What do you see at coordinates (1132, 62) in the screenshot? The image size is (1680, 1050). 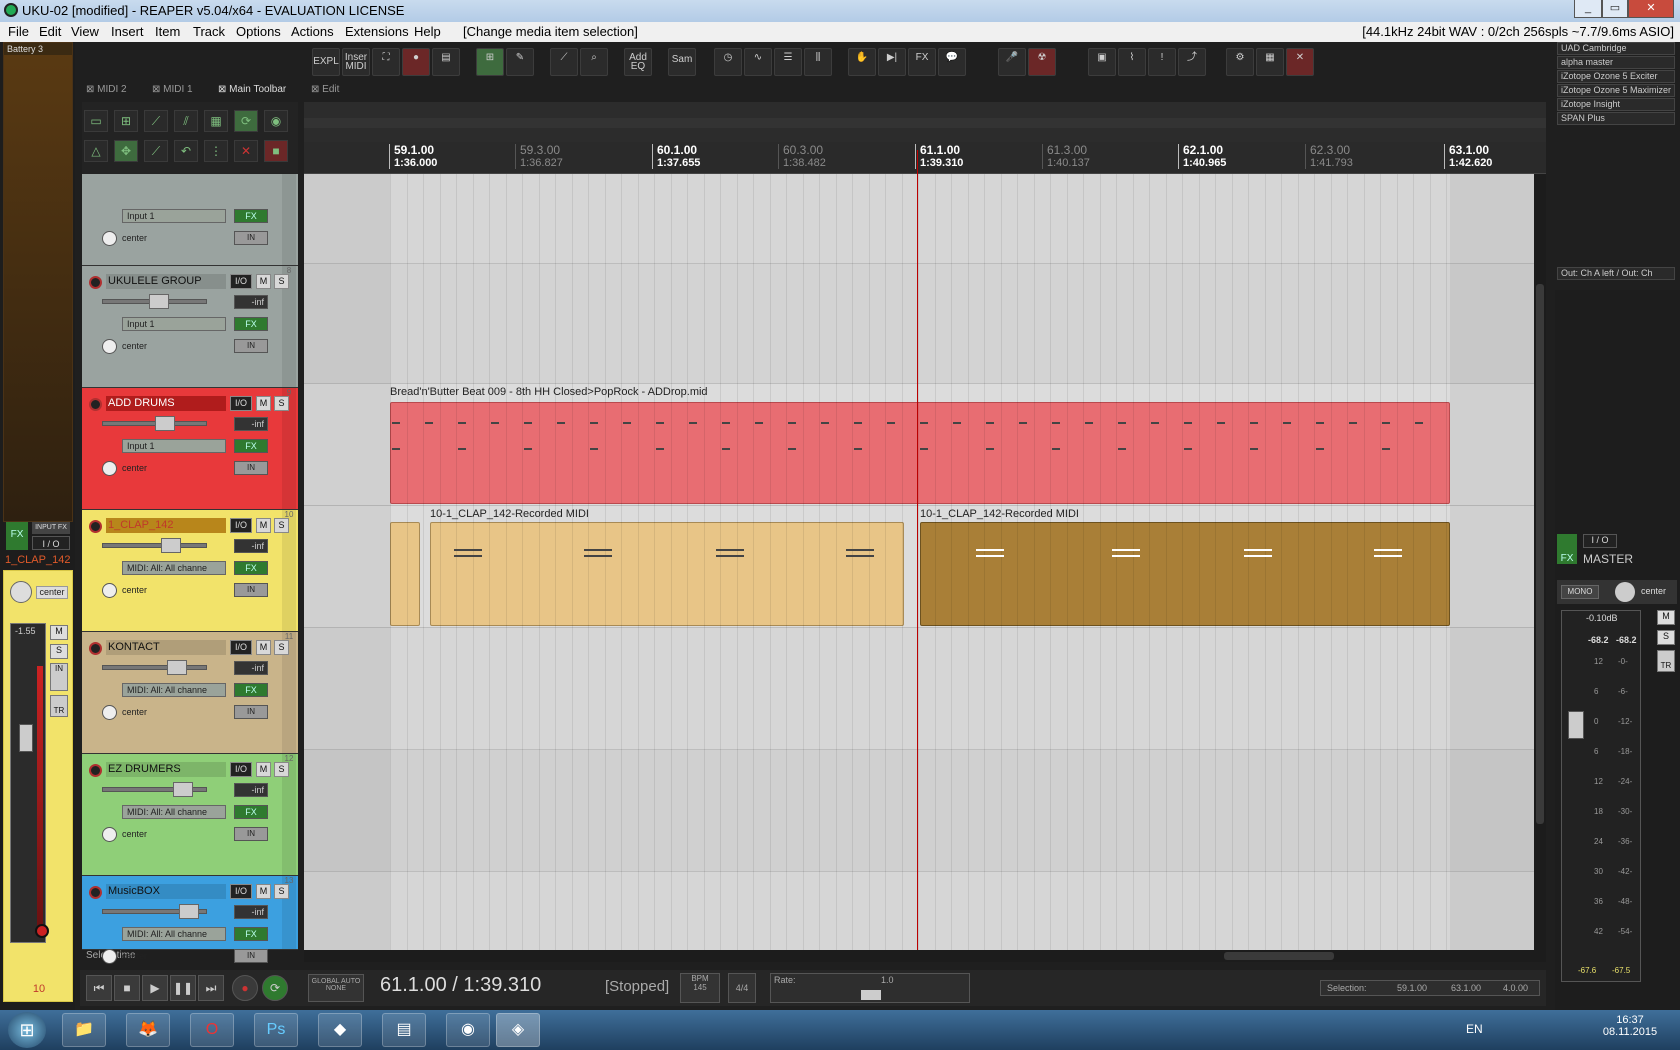 I see `pulse-icon: ⌇` at bounding box center [1132, 62].